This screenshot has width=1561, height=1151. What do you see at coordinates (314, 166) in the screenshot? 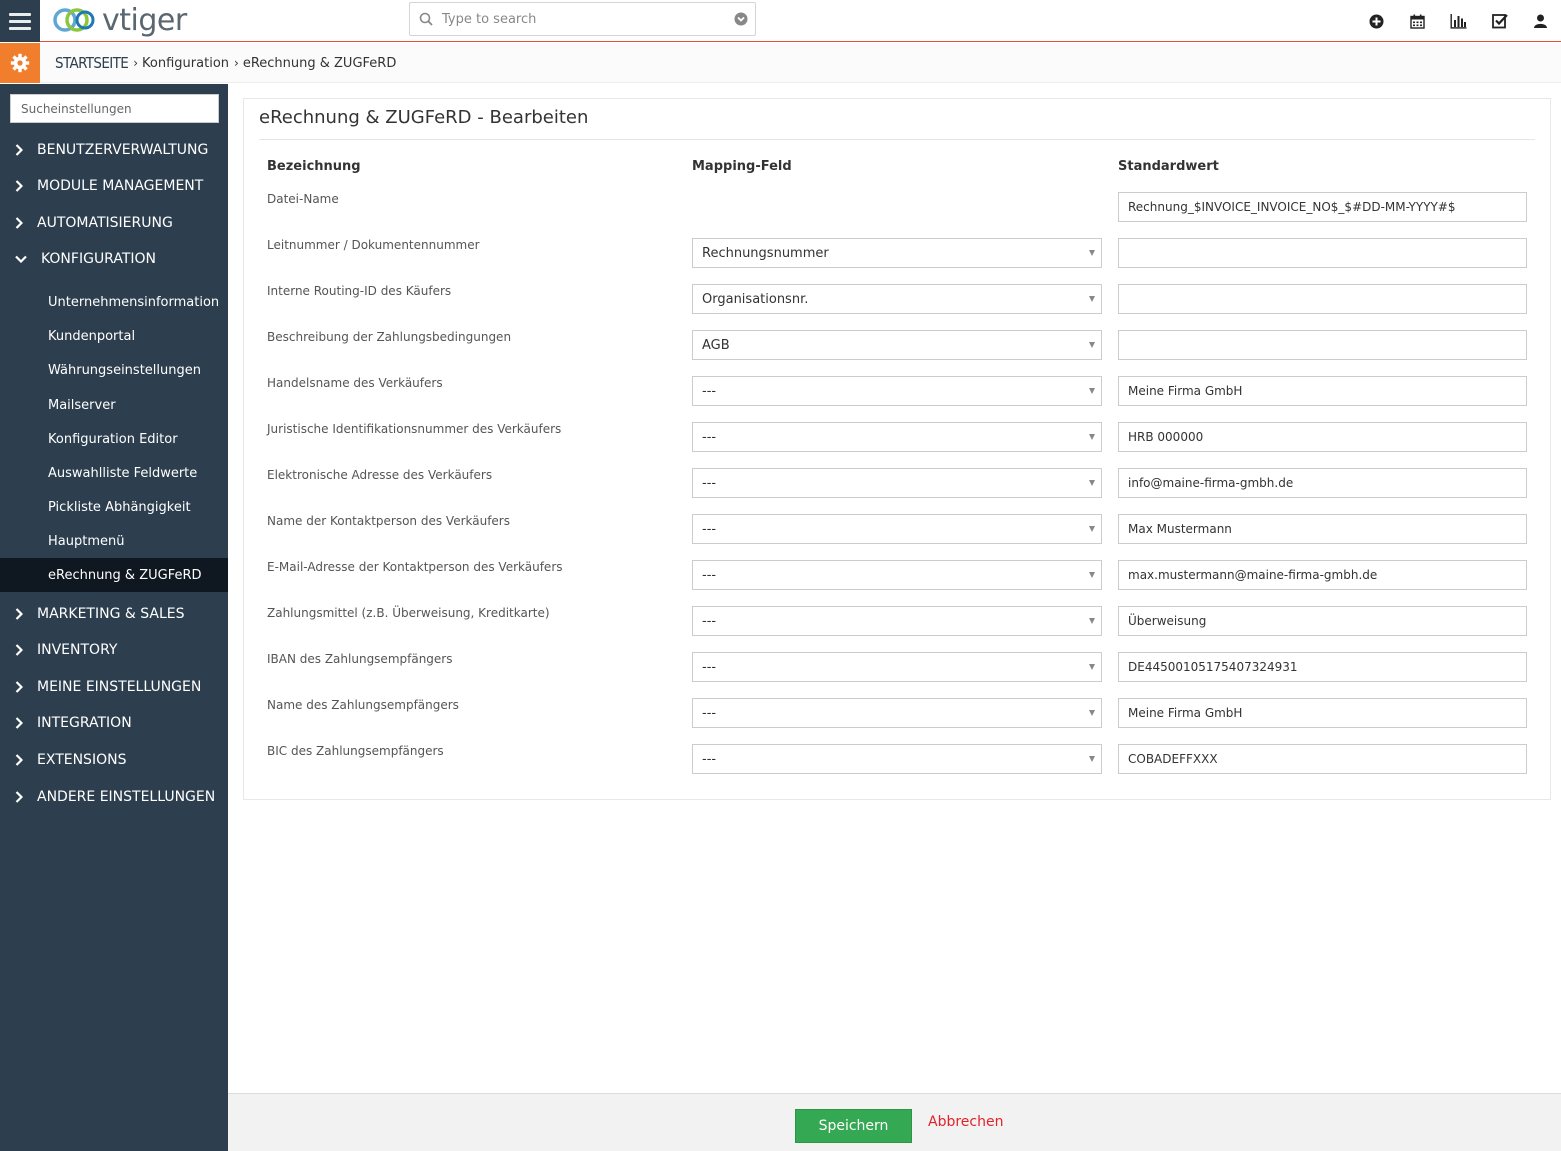
I see `column-header-bezeichnung: Bezeichnung` at bounding box center [314, 166].